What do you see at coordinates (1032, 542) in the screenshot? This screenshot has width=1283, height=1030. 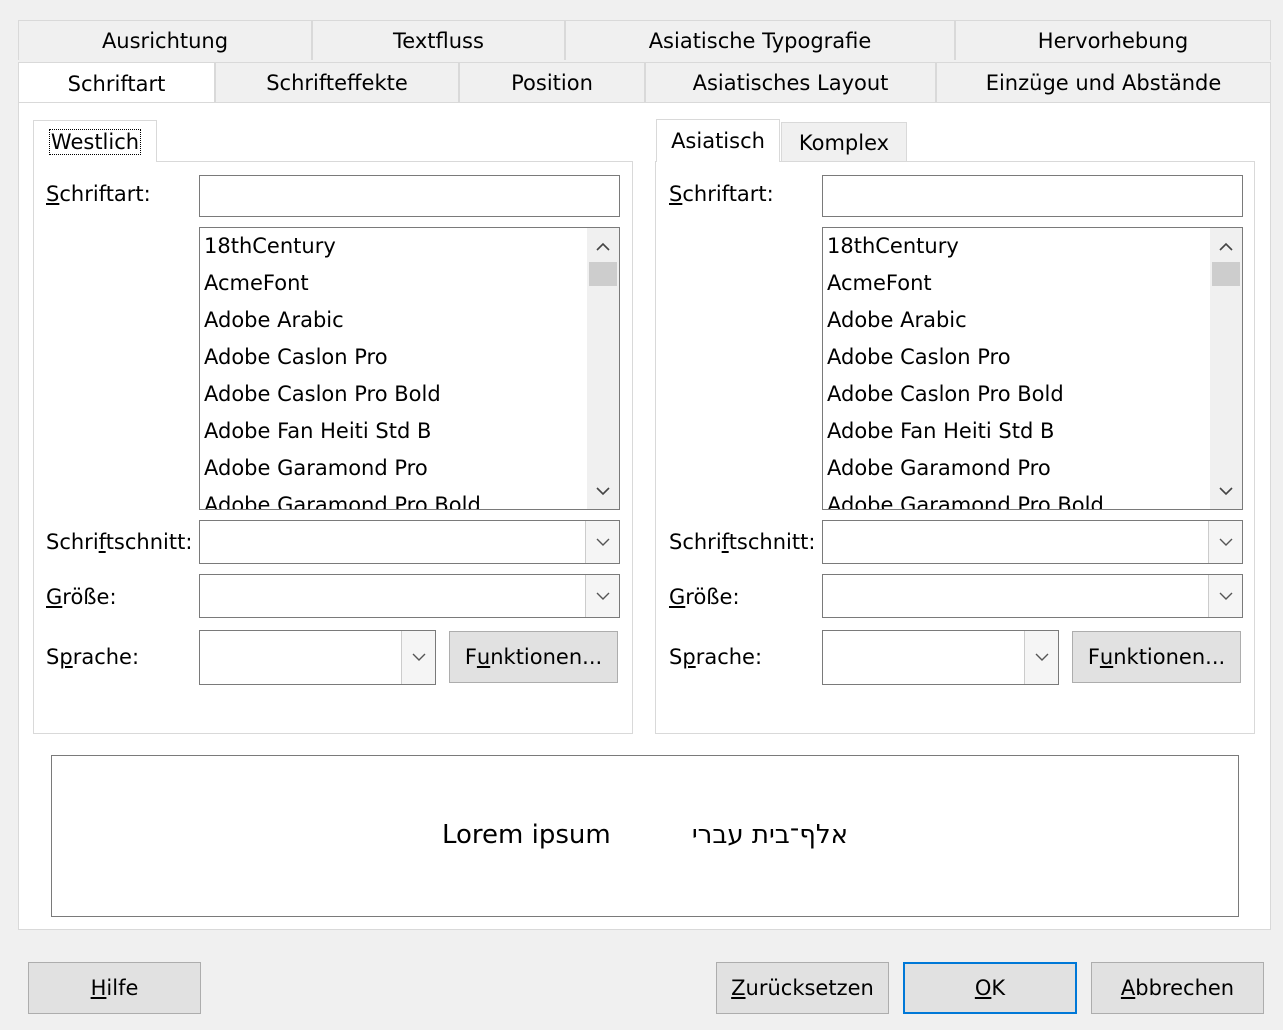 I see `asian-style-combo` at bounding box center [1032, 542].